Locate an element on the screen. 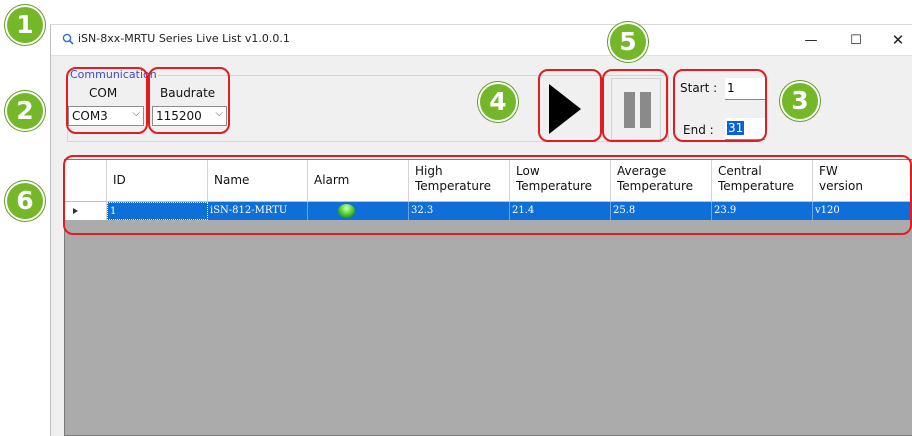 The width and height of the screenshot is (912, 436). maximize-icon: ☐ is located at coordinates (856, 40).